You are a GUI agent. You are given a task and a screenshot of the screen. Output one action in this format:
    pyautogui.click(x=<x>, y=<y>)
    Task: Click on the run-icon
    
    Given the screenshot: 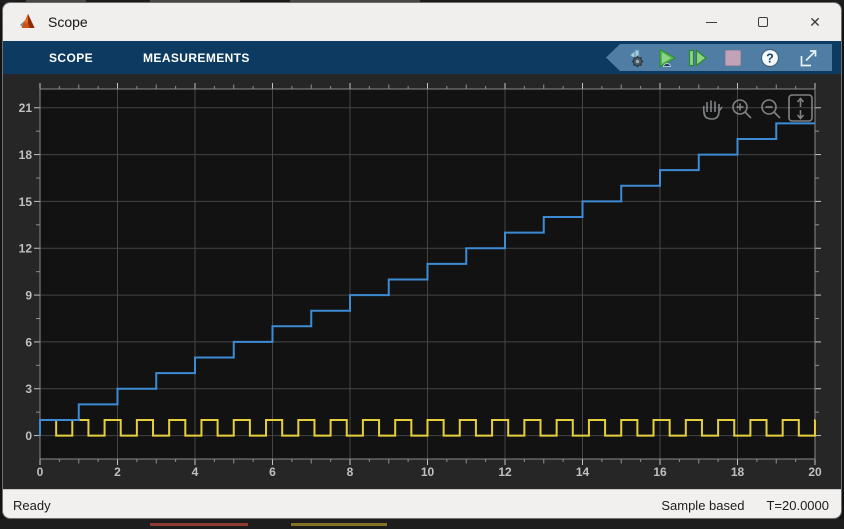 What is the action you would take?
    pyautogui.click(x=668, y=57)
    